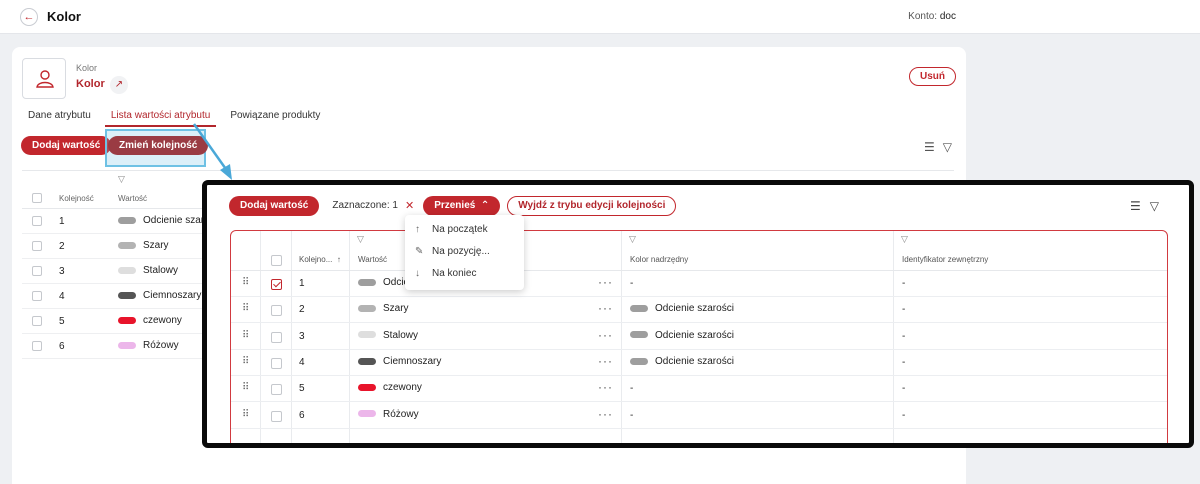 This screenshot has height=484, width=1200. Describe the element at coordinates (29, 17) in the screenshot. I see `back-arrow-icon: ←` at that location.